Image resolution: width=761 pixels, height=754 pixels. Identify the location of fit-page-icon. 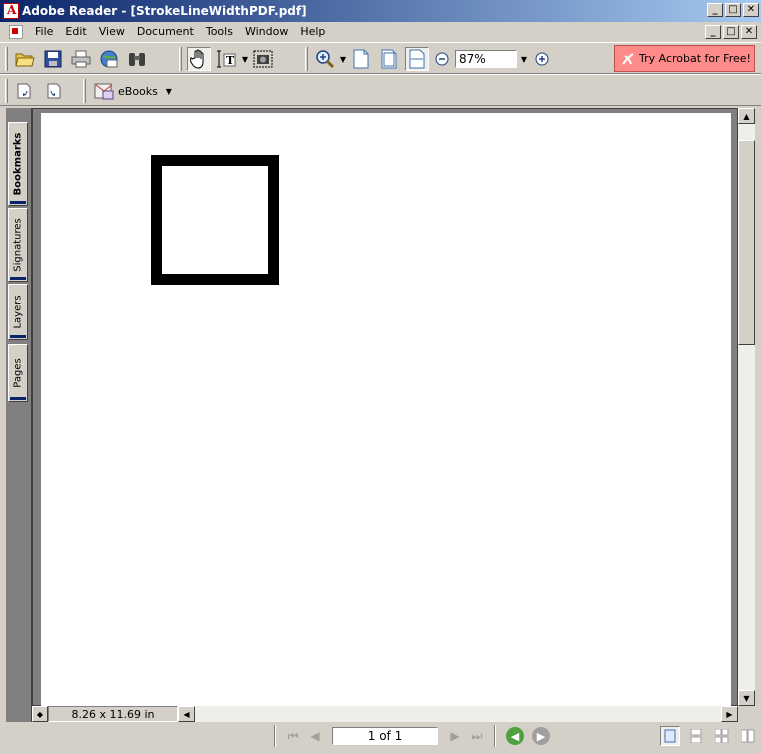
(389, 59).